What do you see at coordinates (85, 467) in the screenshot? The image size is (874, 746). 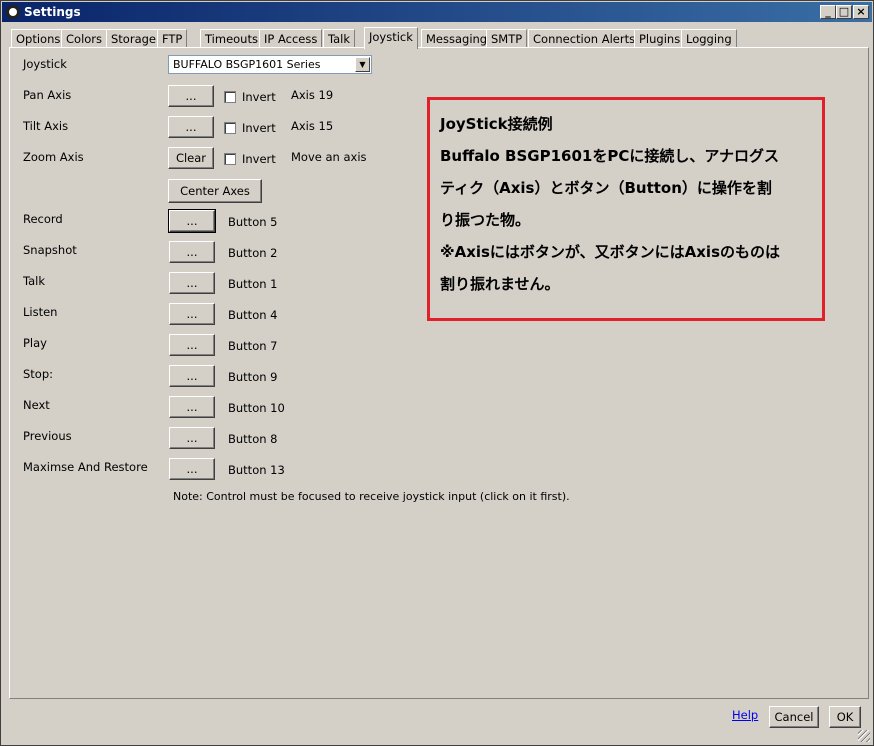 I see `maximise-restore-label: Maximse And Restore` at bounding box center [85, 467].